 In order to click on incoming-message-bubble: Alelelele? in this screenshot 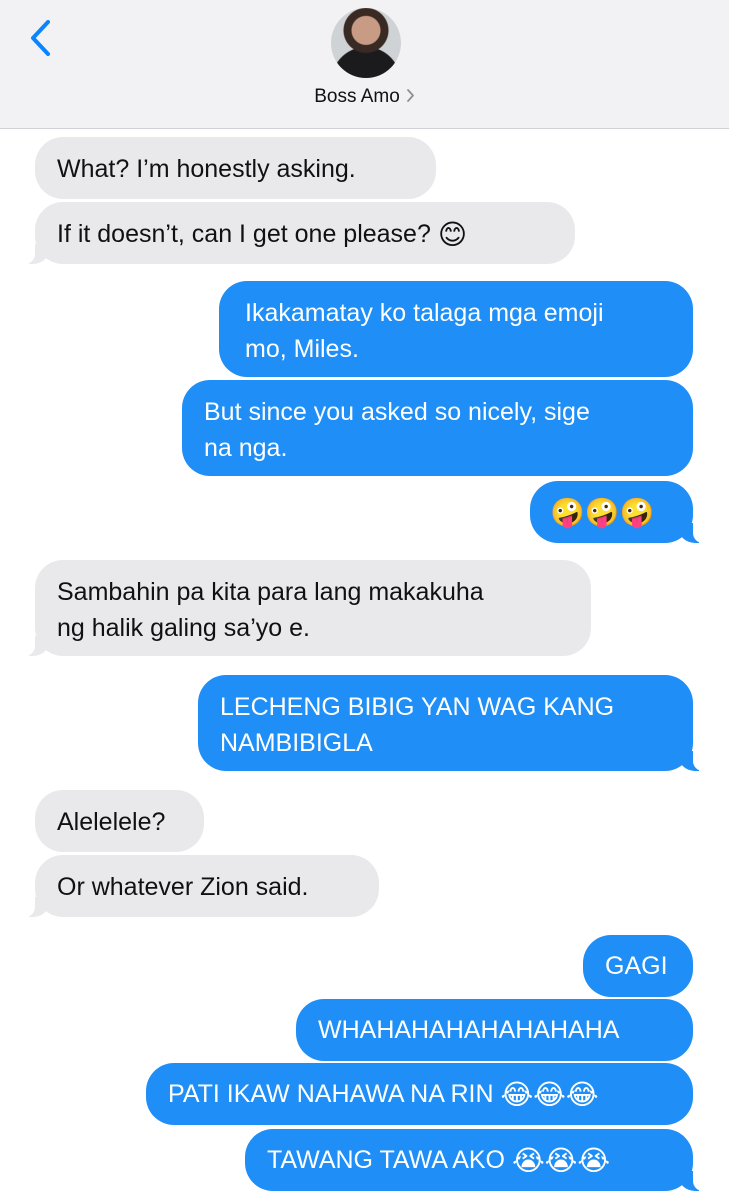, I will do `click(119, 821)`.